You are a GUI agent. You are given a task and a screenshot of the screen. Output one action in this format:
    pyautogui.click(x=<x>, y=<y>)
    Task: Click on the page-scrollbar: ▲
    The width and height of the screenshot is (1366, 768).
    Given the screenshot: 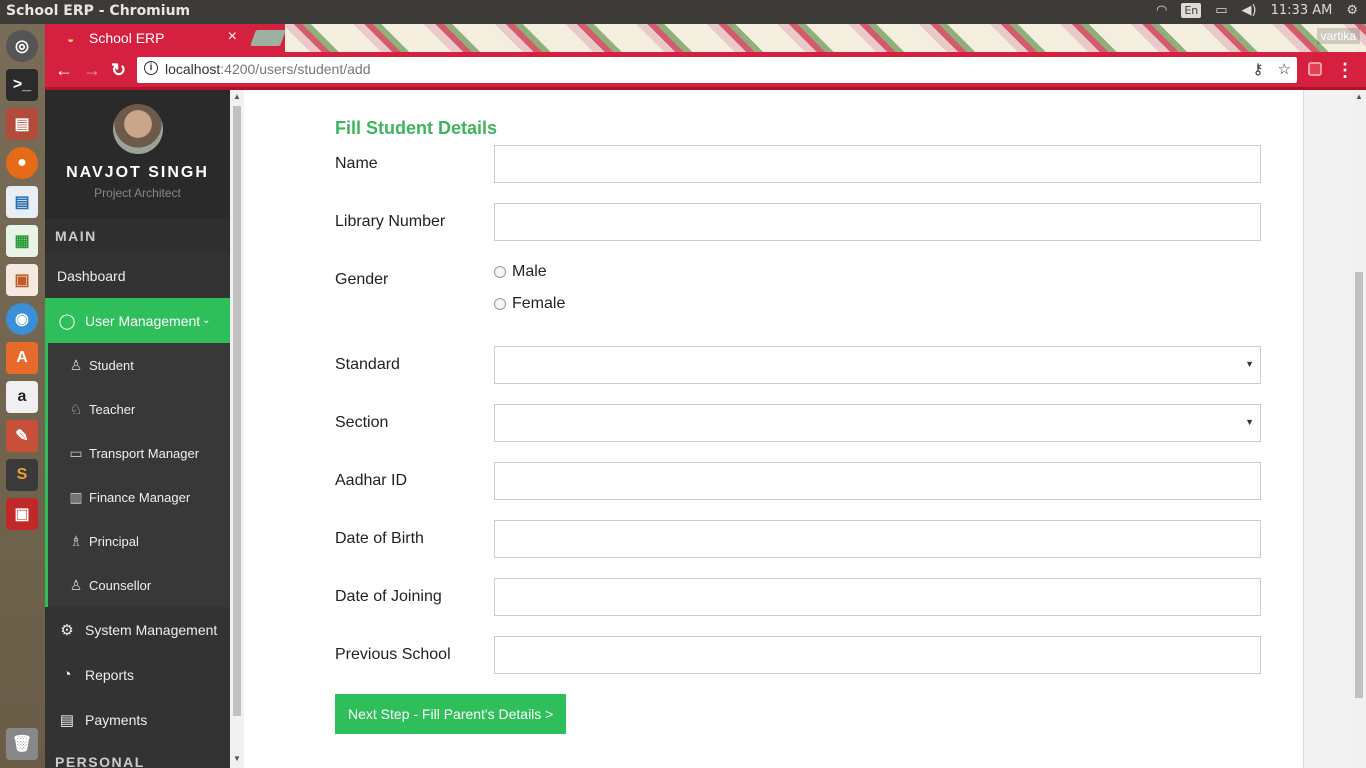 What is the action you would take?
    pyautogui.click(x=1359, y=429)
    